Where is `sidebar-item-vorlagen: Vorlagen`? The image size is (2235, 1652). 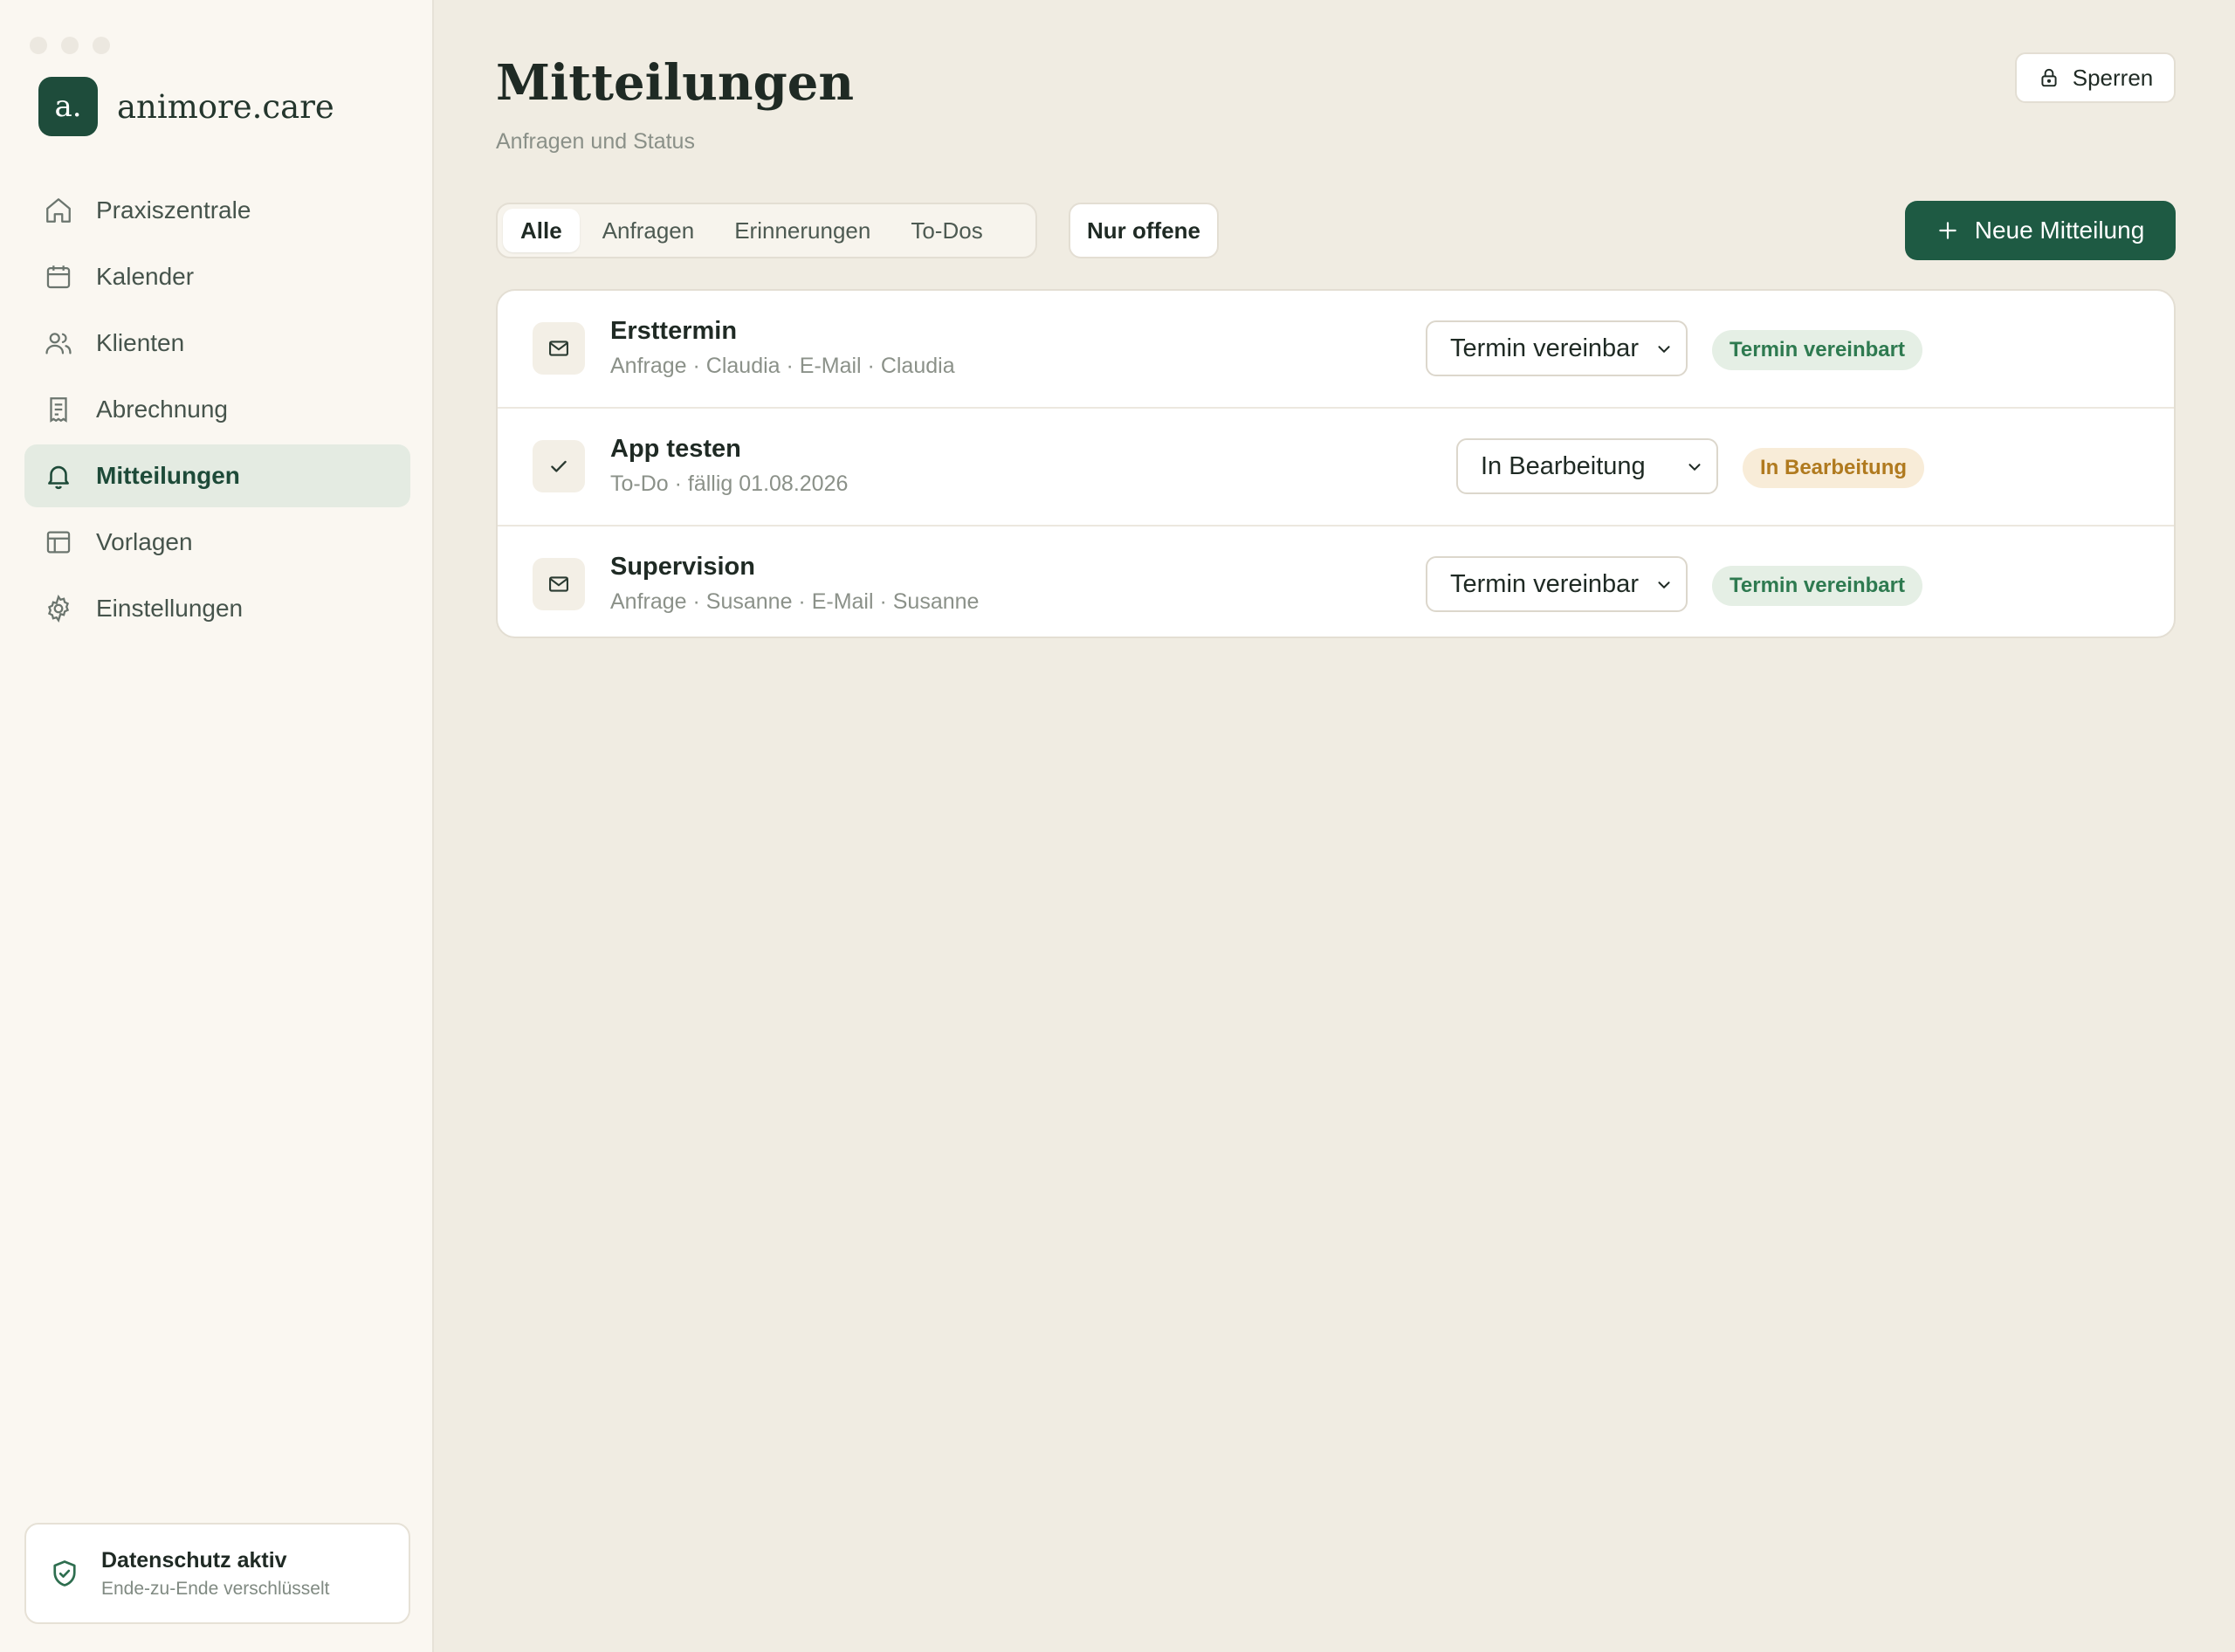
sidebar-item-vorlagen: Vorlagen is located at coordinates (217, 542).